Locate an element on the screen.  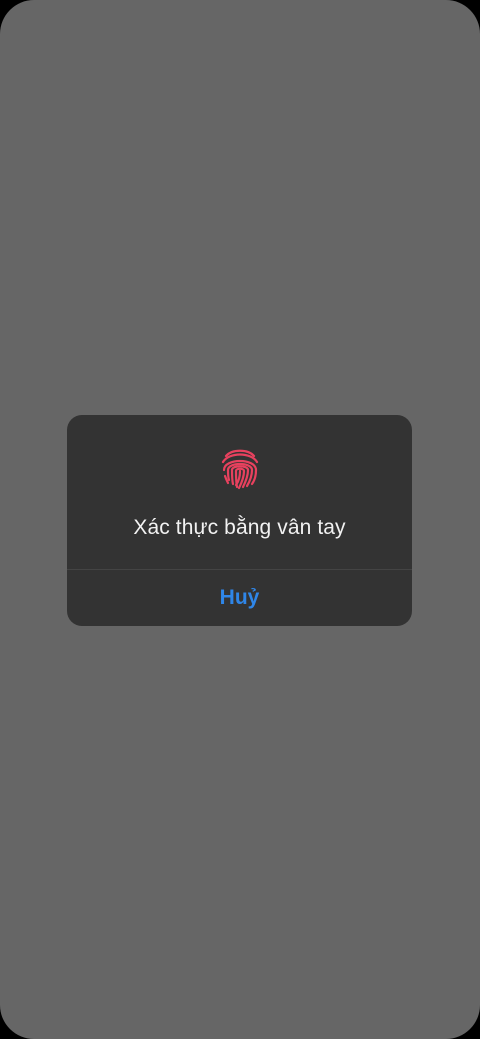
fingerprint-auth-dialog: Xác thực bằng vân tay Huỷ is located at coordinates (239, 520).